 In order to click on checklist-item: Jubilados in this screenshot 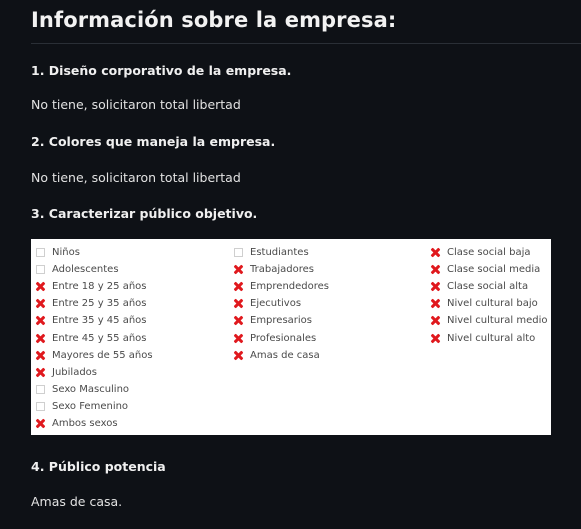, I will do `click(94, 372)`.